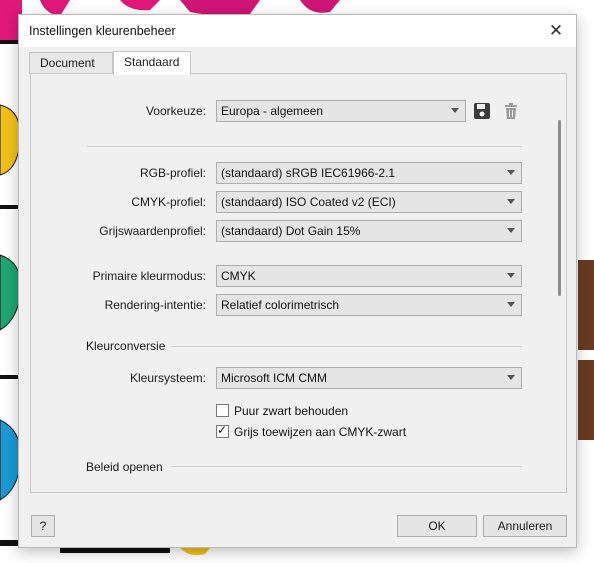 The height and width of the screenshot is (563, 594). I want to click on color-mode-value: CMYK, so click(238, 276).